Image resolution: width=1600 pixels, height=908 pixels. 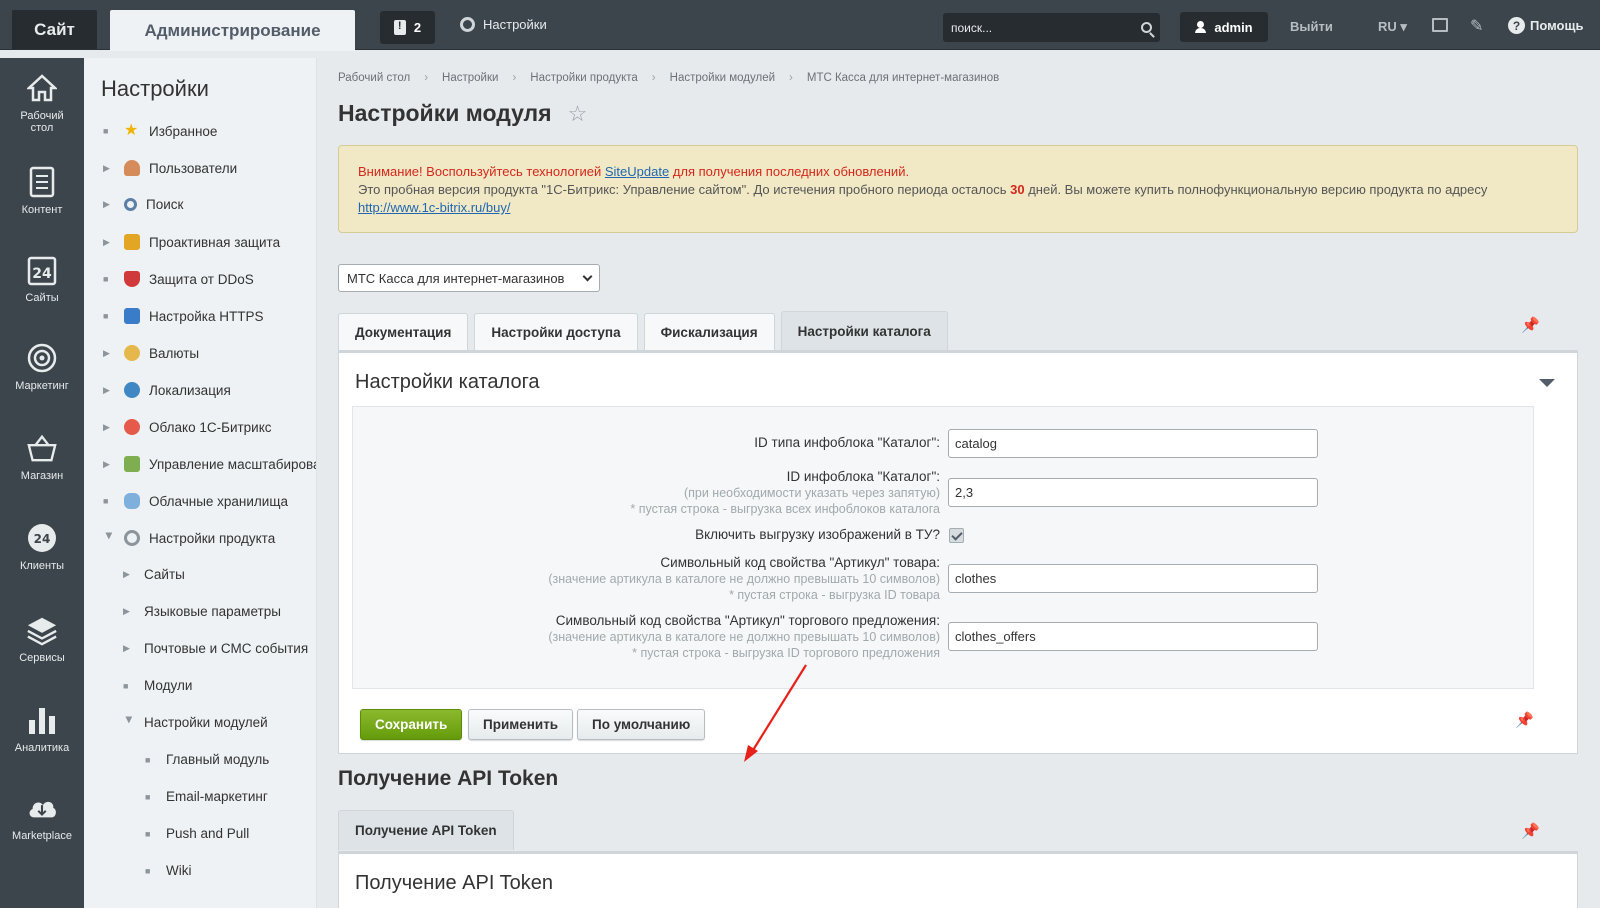 What do you see at coordinates (1530, 325) in the screenshot?
I see `pin-tabs-icon: 📌` at bounding box center [1530, 325].